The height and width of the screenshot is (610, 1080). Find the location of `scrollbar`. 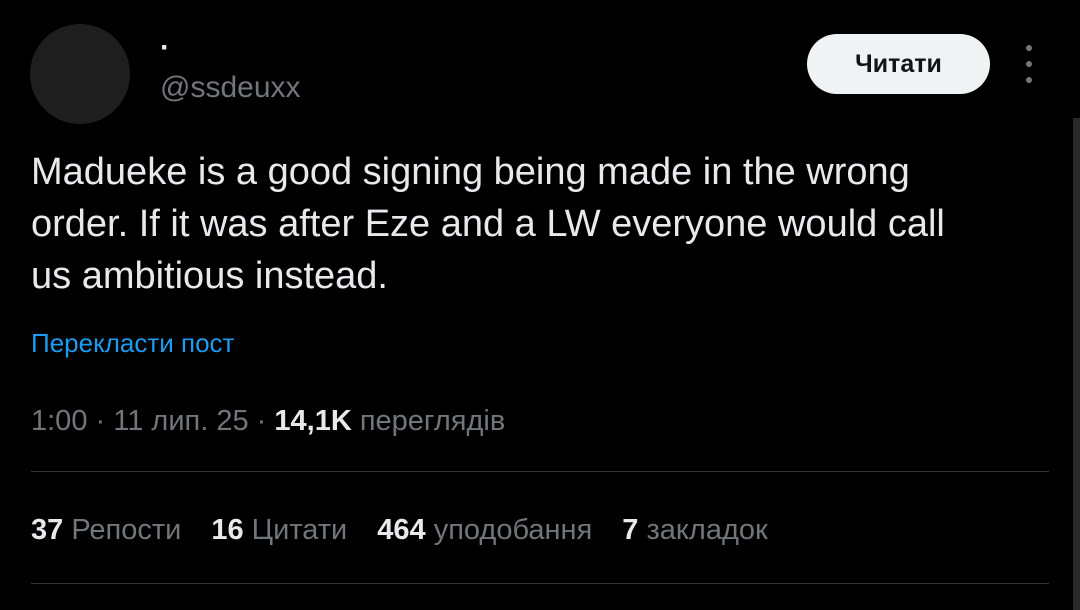

scrollbar is located at coordinates (1076, 364).